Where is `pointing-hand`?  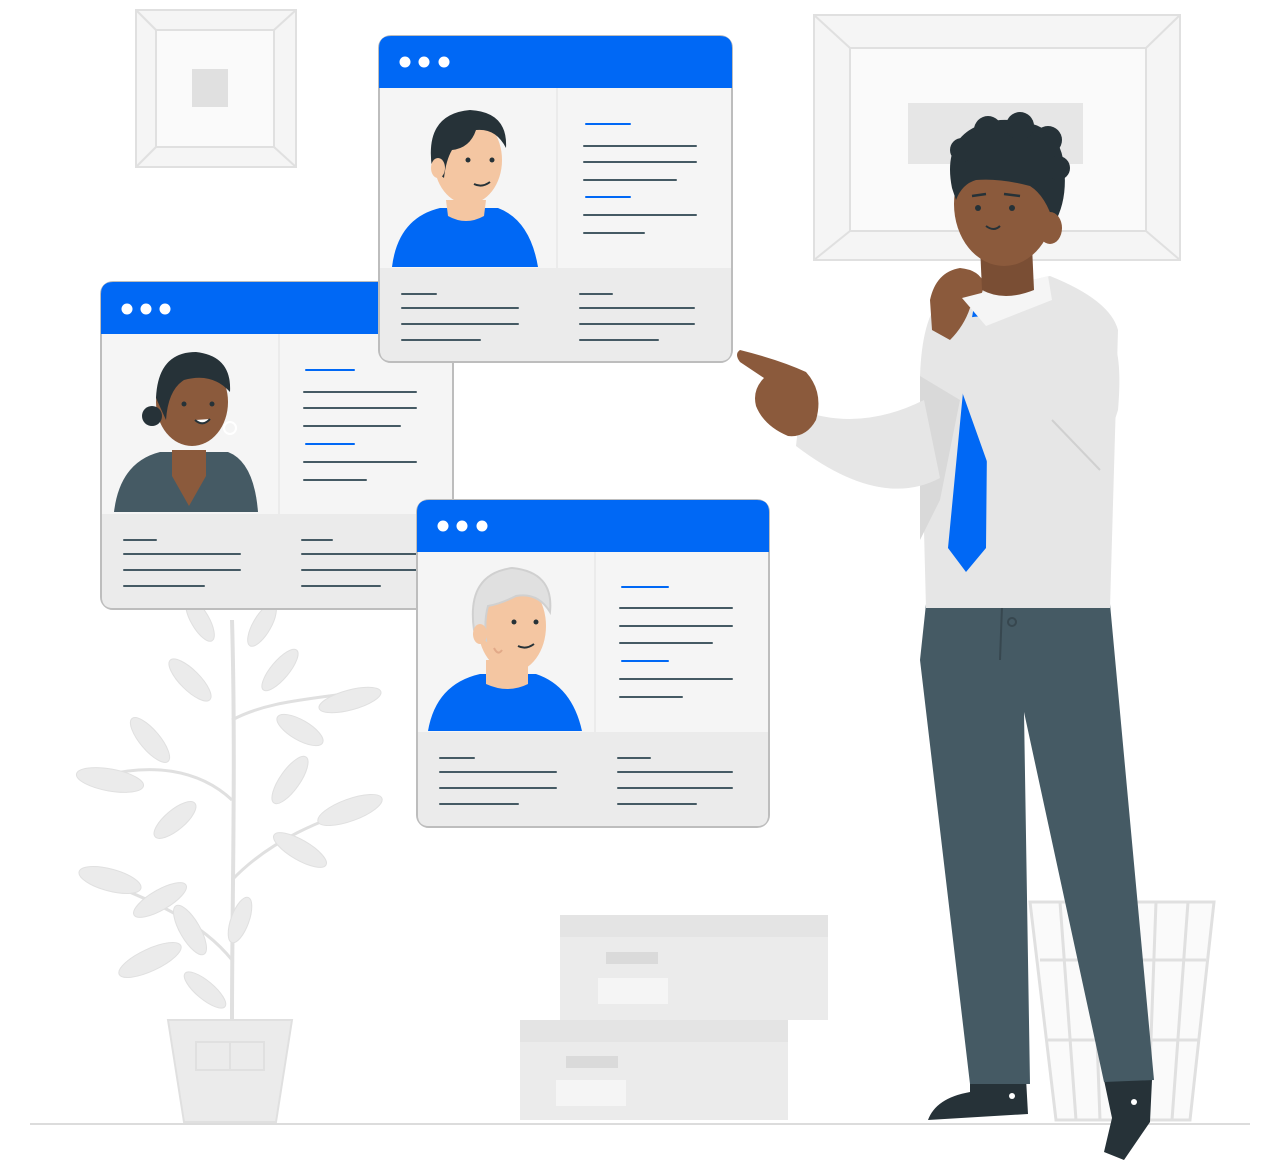 pointing-hand is located at coordinates (778, 393).